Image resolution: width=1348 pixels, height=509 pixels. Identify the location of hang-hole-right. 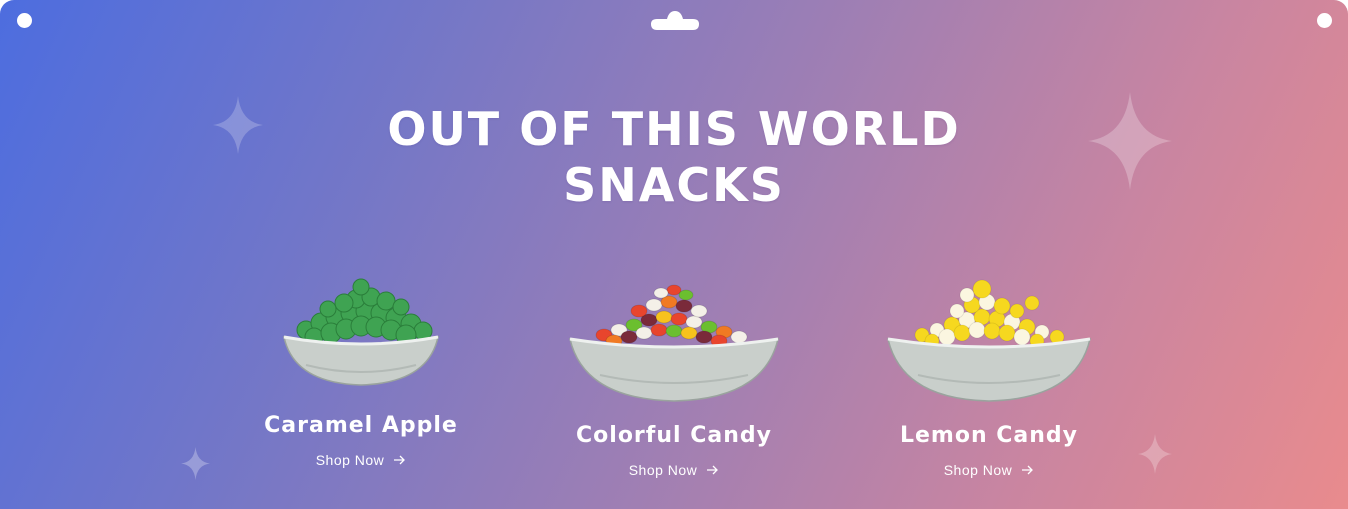
(1324, 20).